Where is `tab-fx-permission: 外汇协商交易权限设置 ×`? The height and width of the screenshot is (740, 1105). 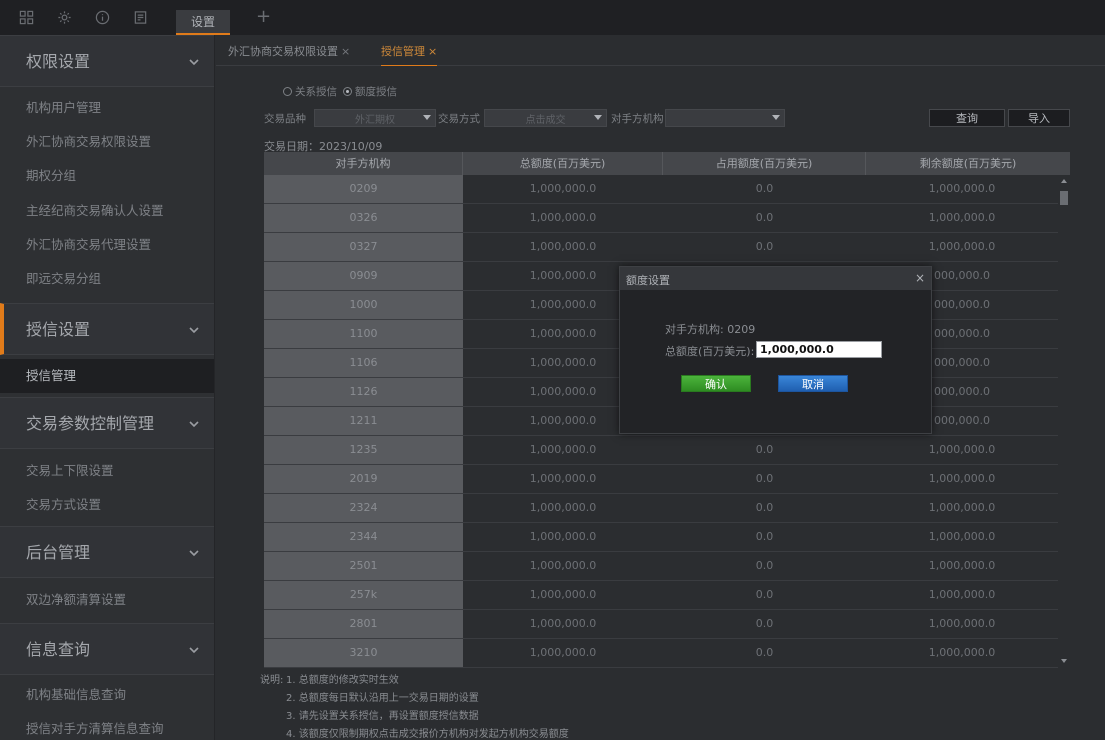
tab-fx-permission: 外汇协商交易权限设置 × is located at coordinates (289, 51).